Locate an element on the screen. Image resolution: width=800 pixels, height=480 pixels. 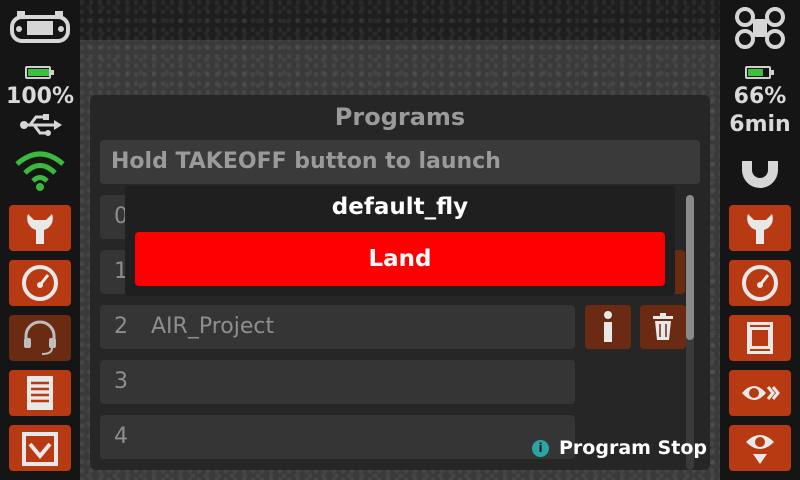
program-delete-button is located at coordinates (663, 327).